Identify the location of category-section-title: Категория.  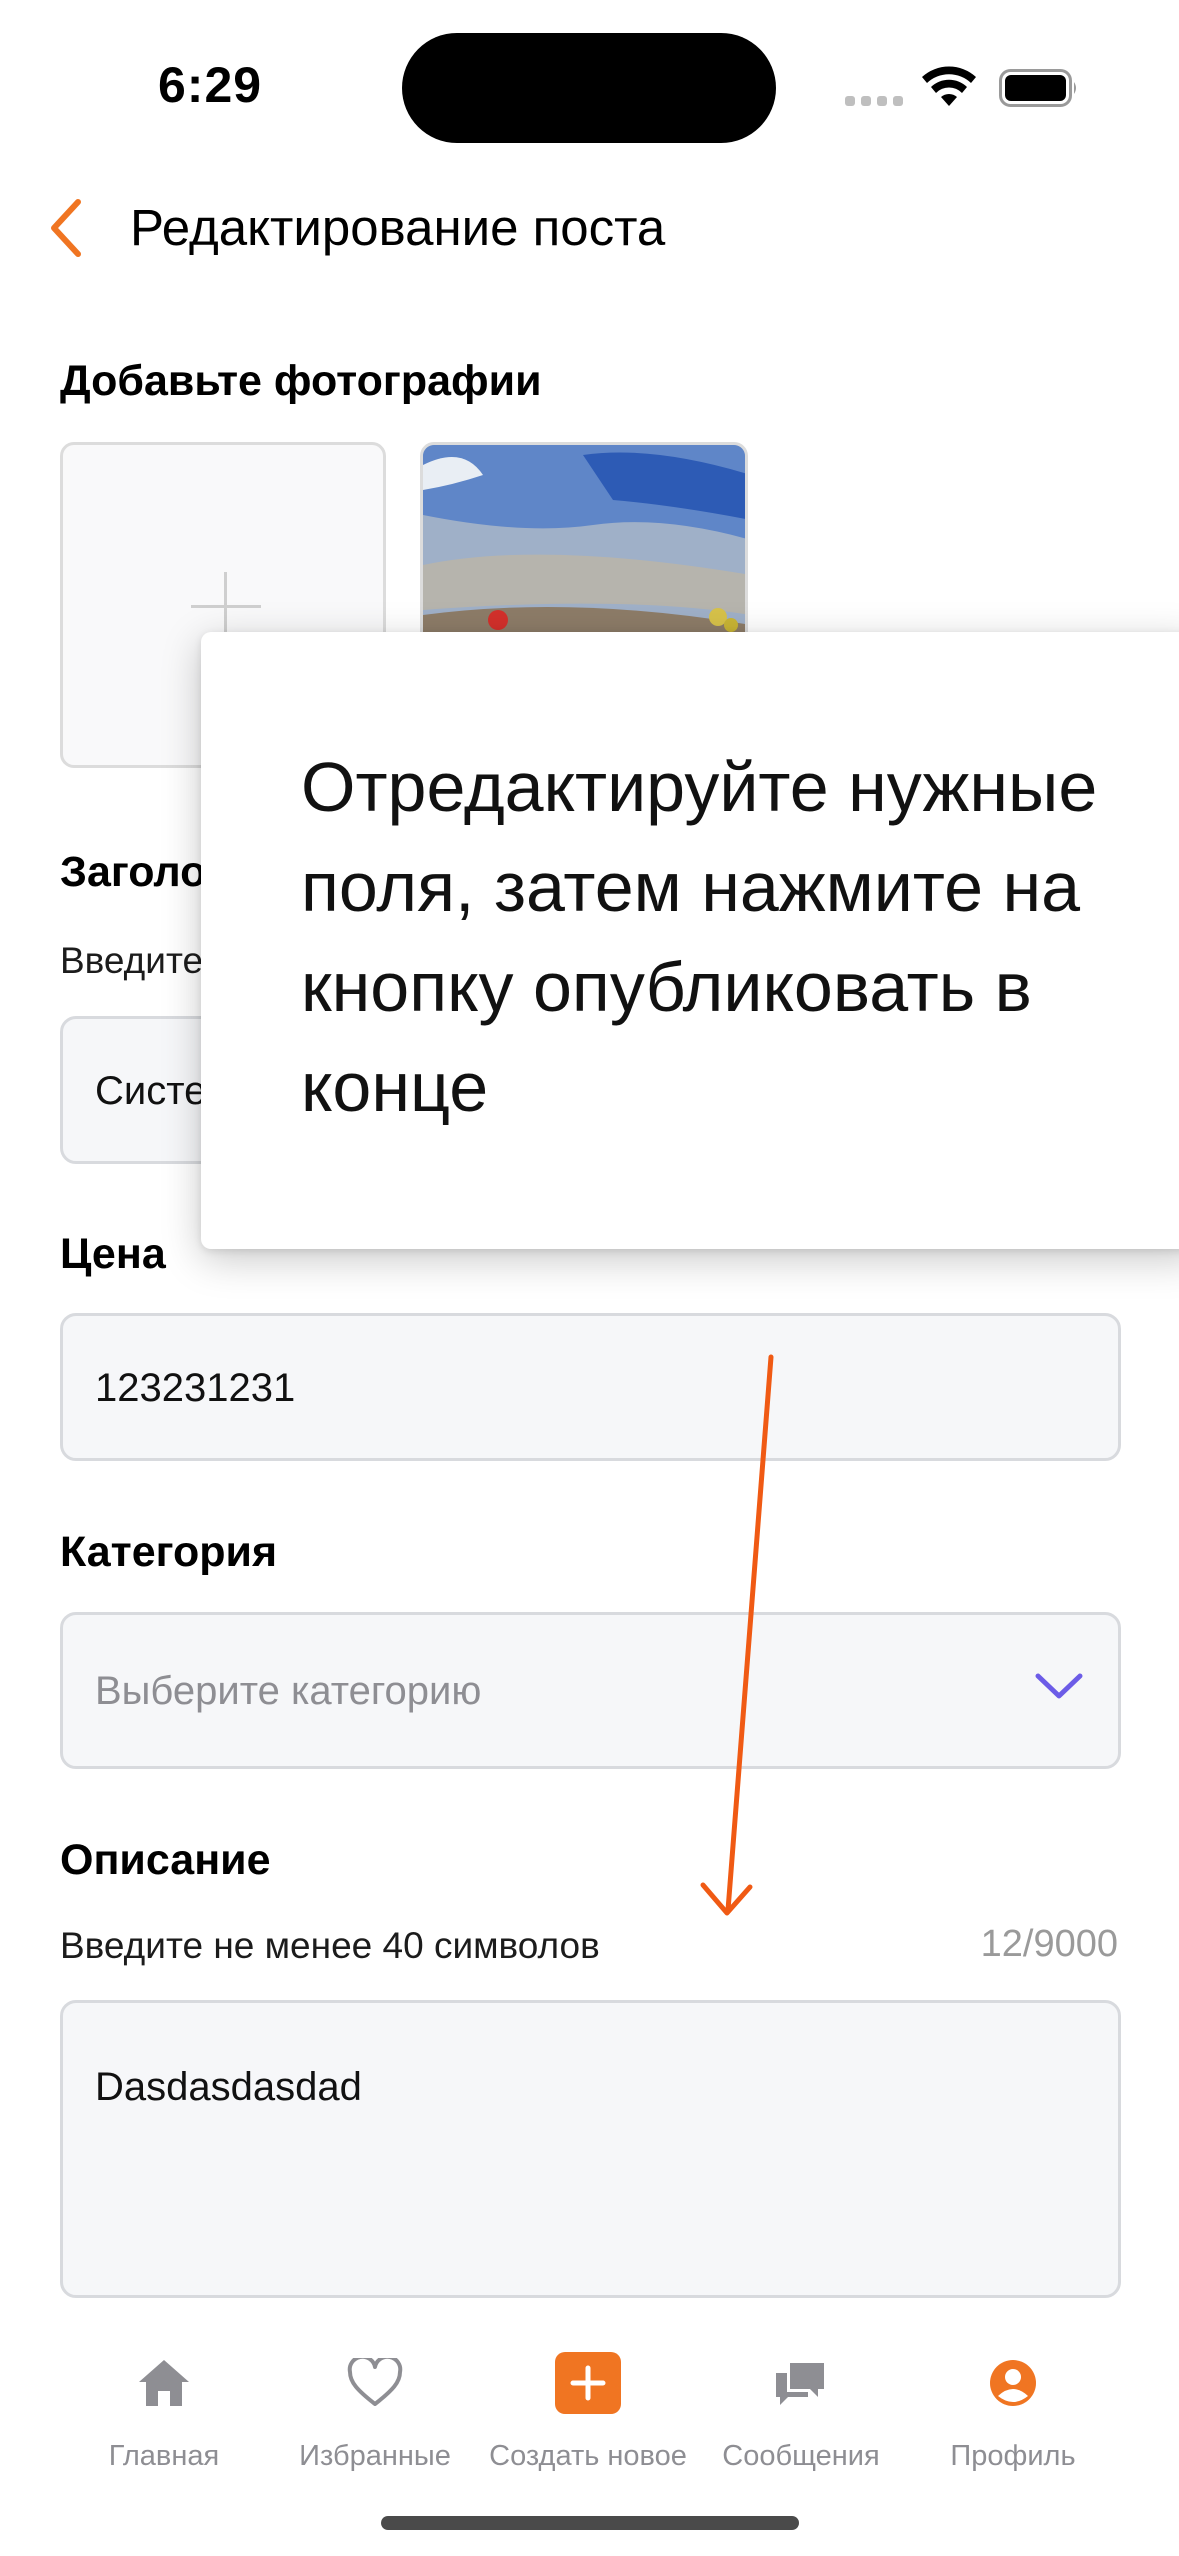
(169, 1552).